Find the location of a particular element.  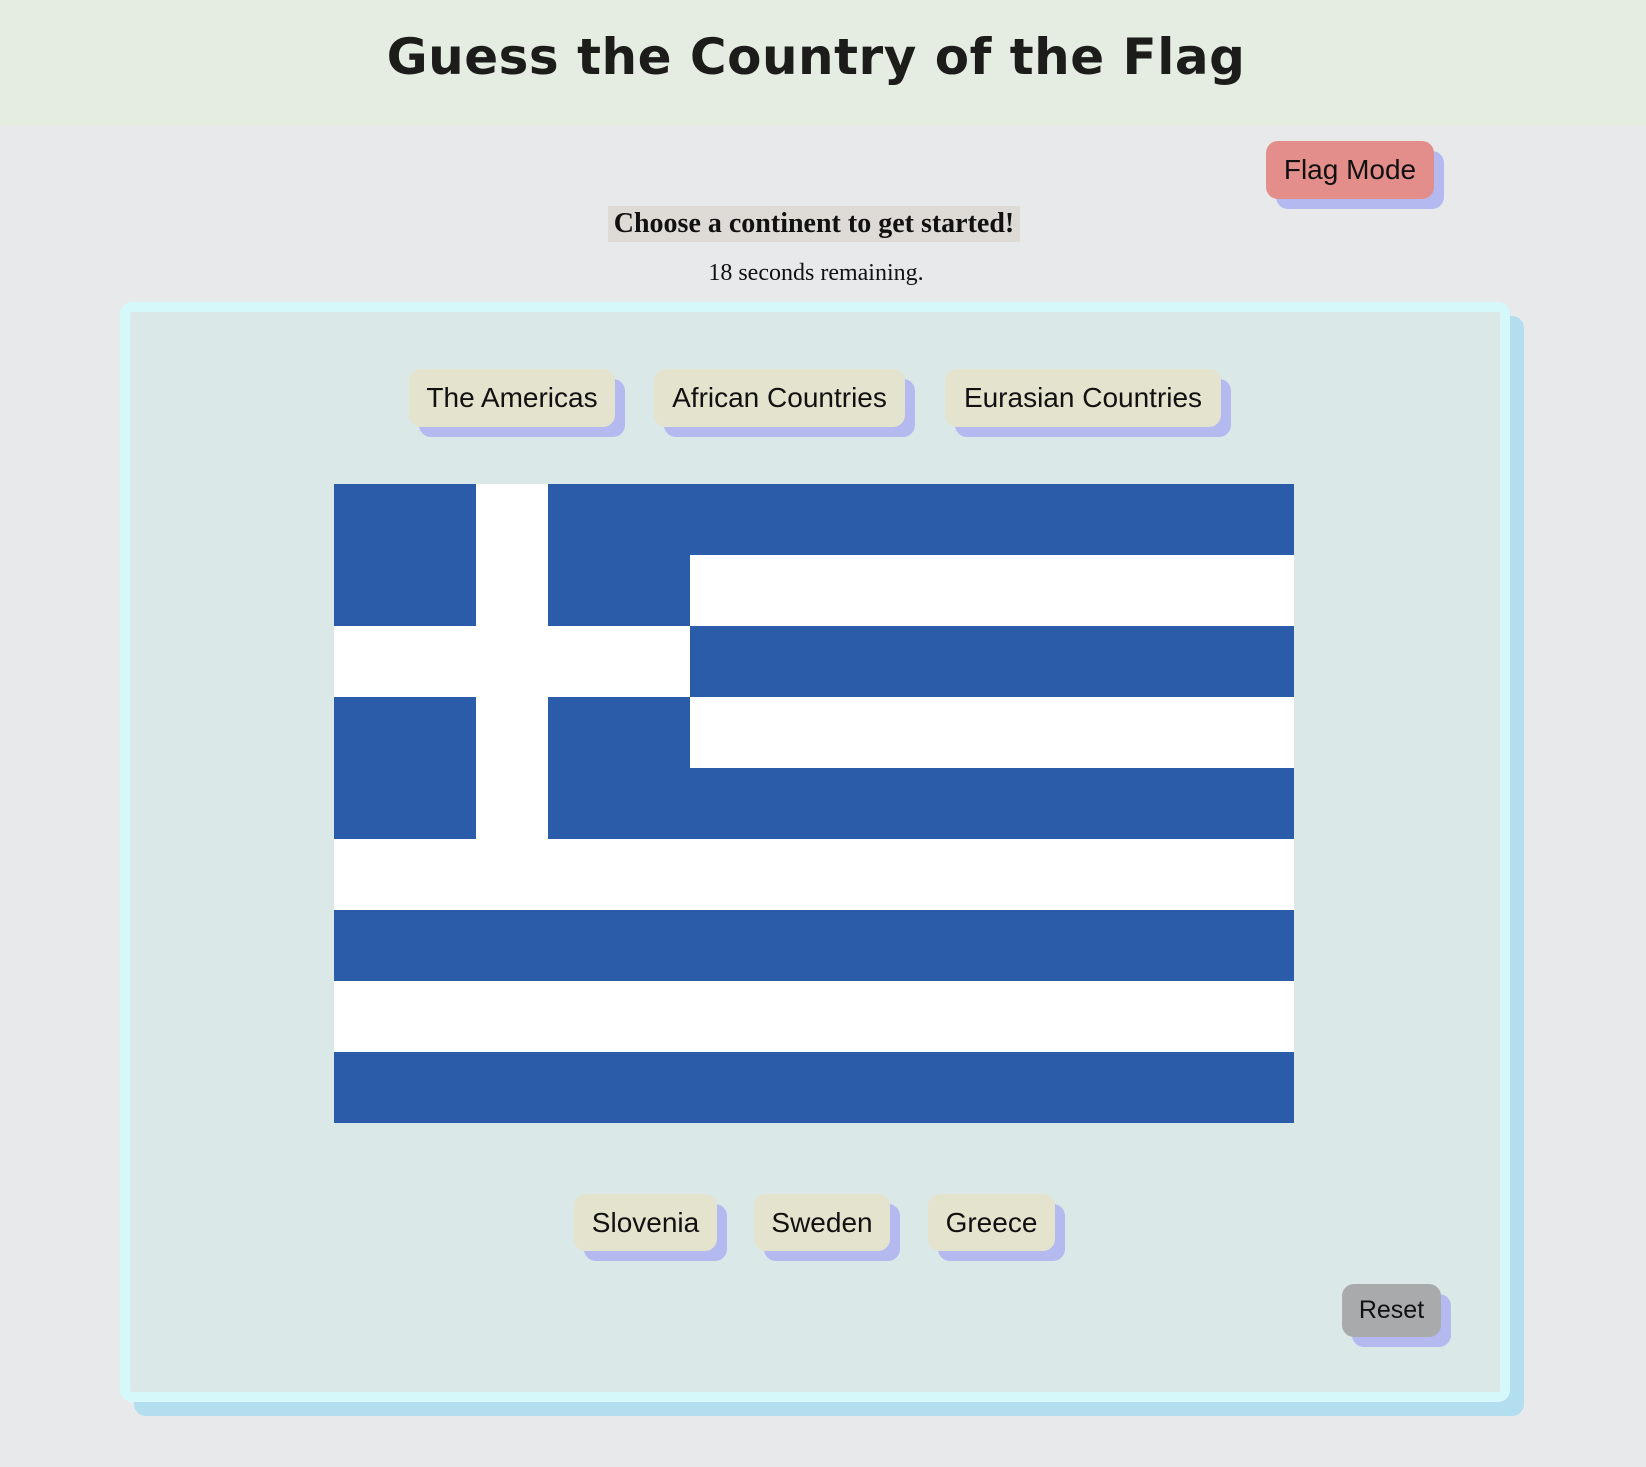

flag-cross-horizontal is located at coordinates (512, 661).